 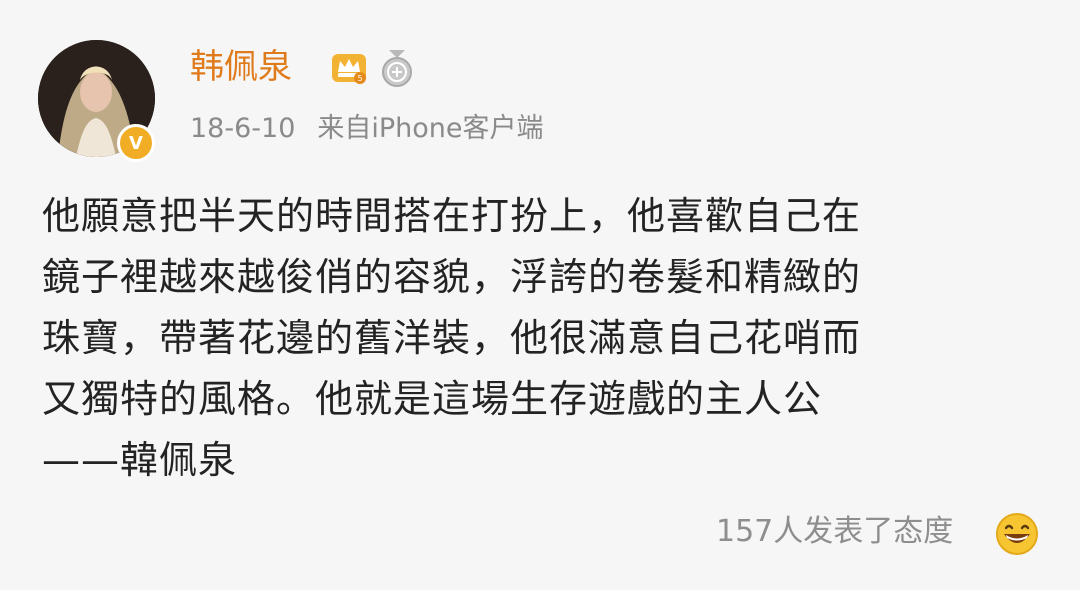 I want to click on post-source: 来自iPhone客户端, so click(x=430, y=128).